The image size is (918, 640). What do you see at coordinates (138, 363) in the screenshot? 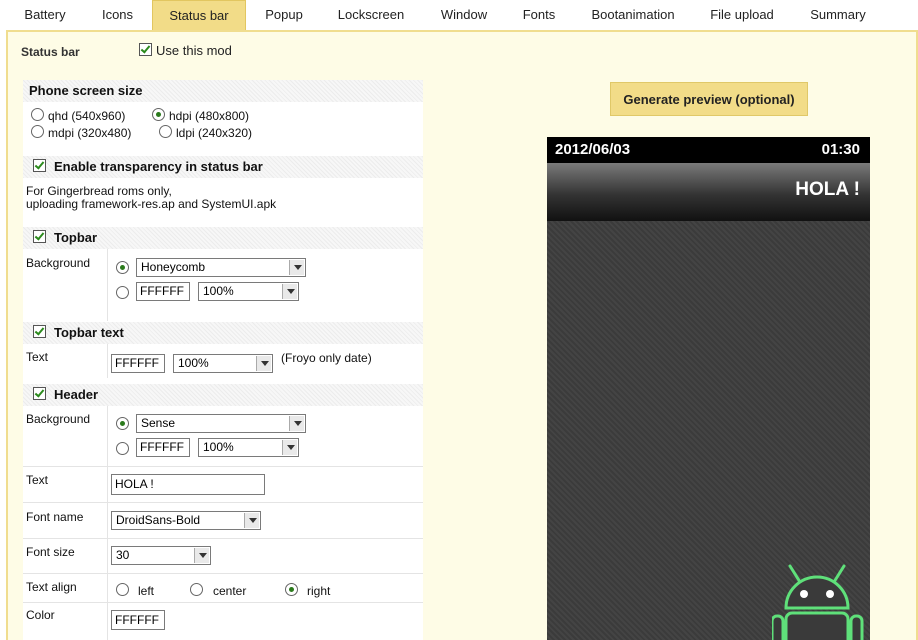
I see `topbar-text-color-input: FFFFFF` at bounding box center [138, 363].